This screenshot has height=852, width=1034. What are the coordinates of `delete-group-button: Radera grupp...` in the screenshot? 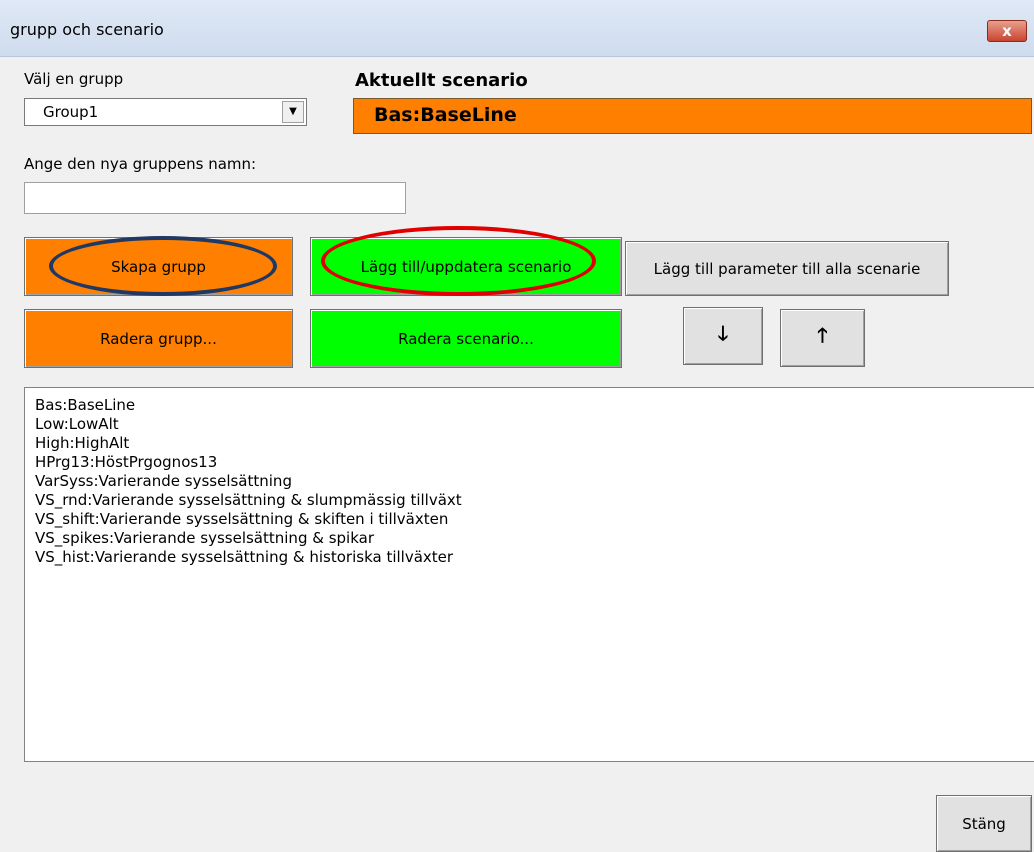 It's located at (158, 338).